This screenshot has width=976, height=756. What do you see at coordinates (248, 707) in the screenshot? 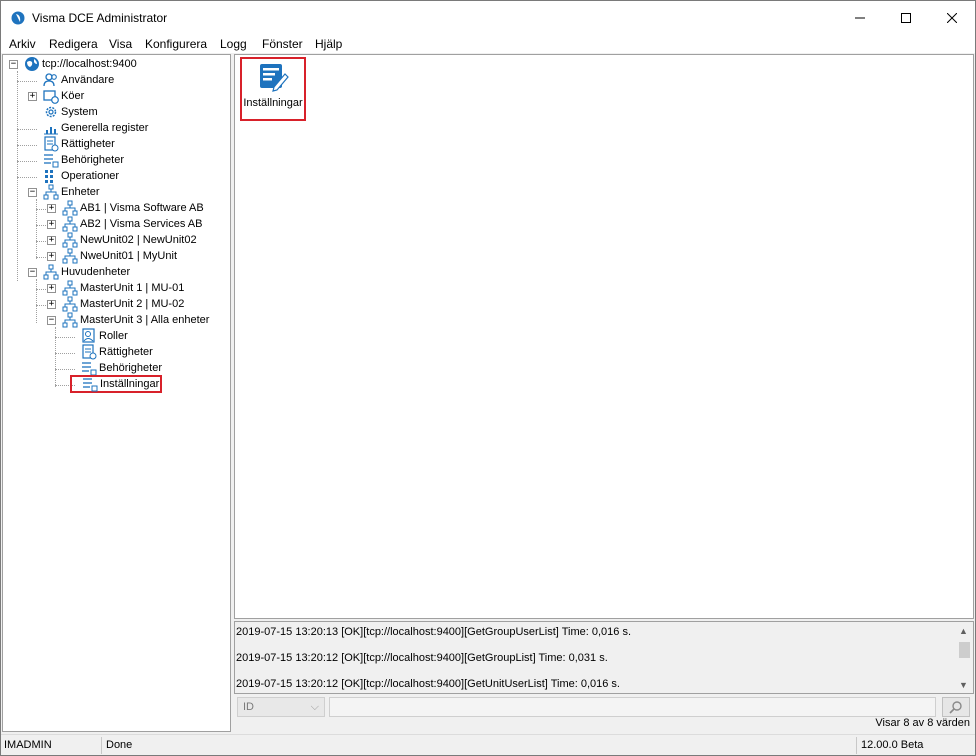
I see `filter-field-value: ID` at bounding box center [248, 707].